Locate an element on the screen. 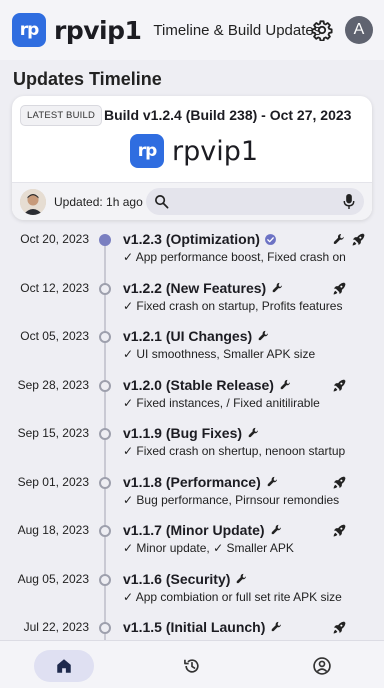  gear-icon is located at coordinates (322, 30).